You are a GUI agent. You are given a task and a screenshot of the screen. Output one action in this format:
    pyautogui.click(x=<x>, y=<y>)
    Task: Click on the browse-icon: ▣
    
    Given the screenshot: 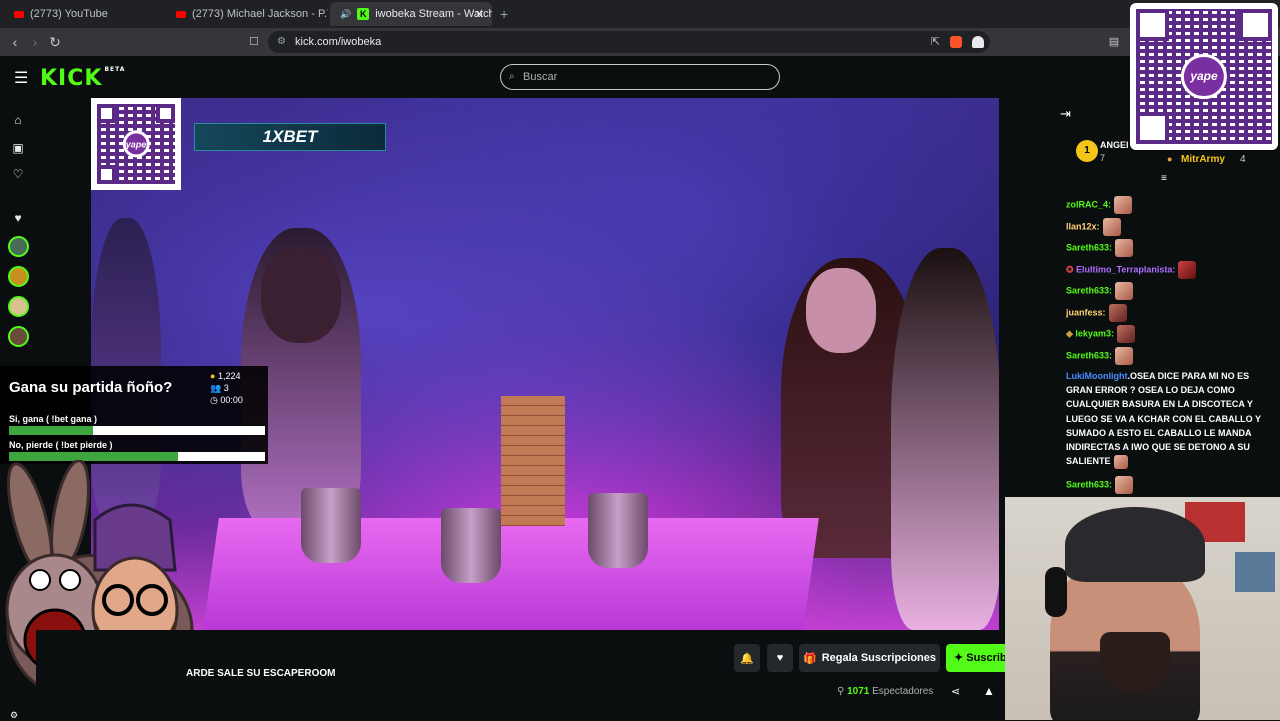 What is the action you would take?
    pyautogui.click(x=18, y=148)
    